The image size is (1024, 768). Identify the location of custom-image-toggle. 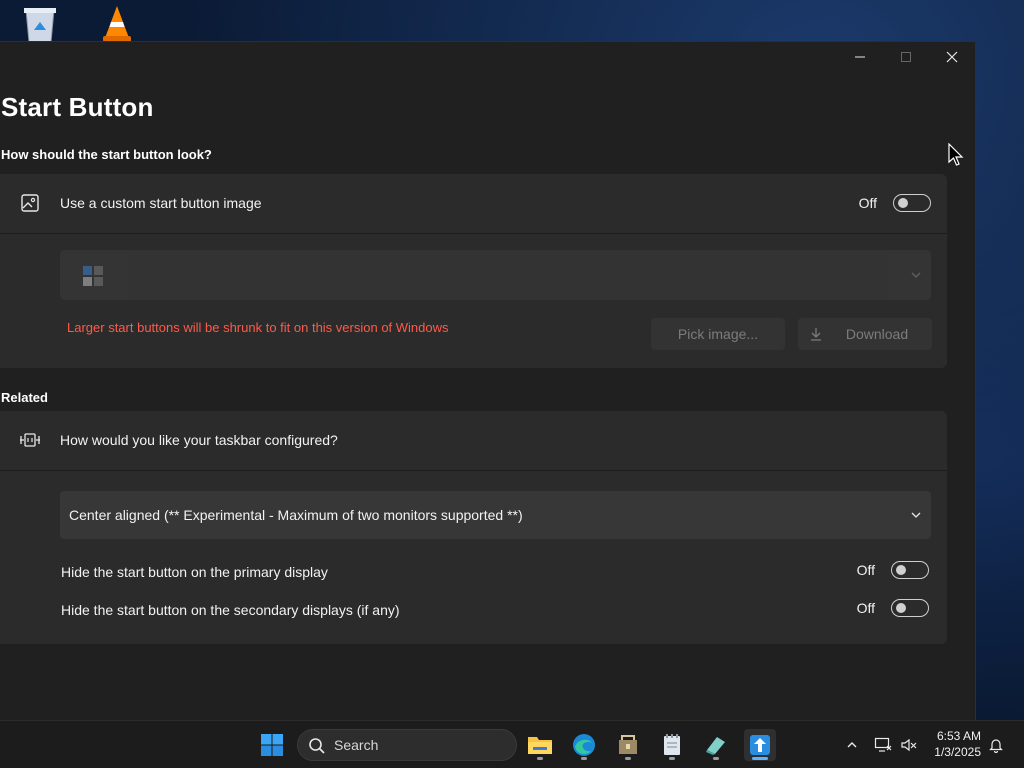
(912, 203).